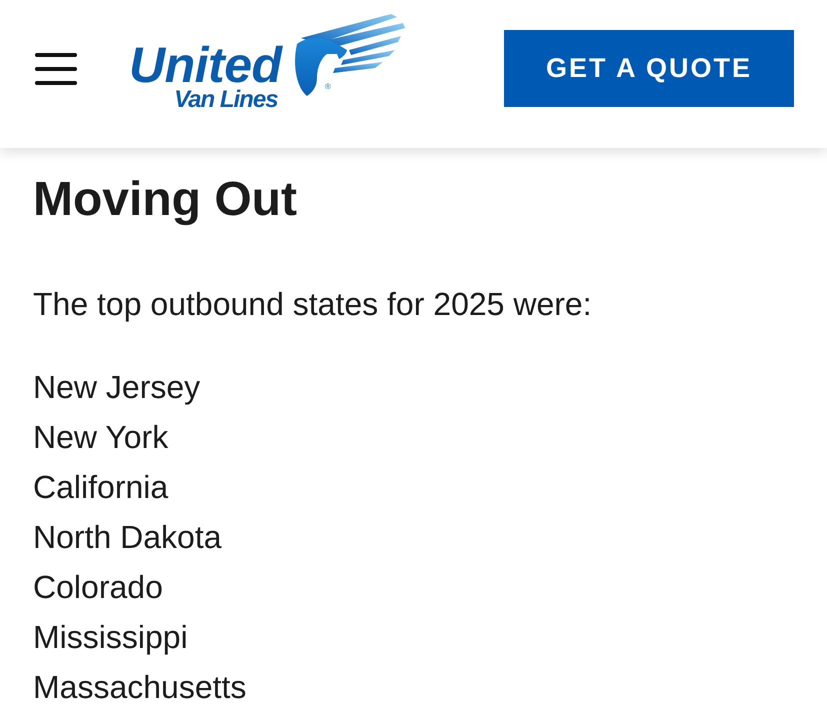  What do you see at coordinates (139, 687) in the screenshot?
I see `state-name: Massachusetts` at bounding box center [139, 687].